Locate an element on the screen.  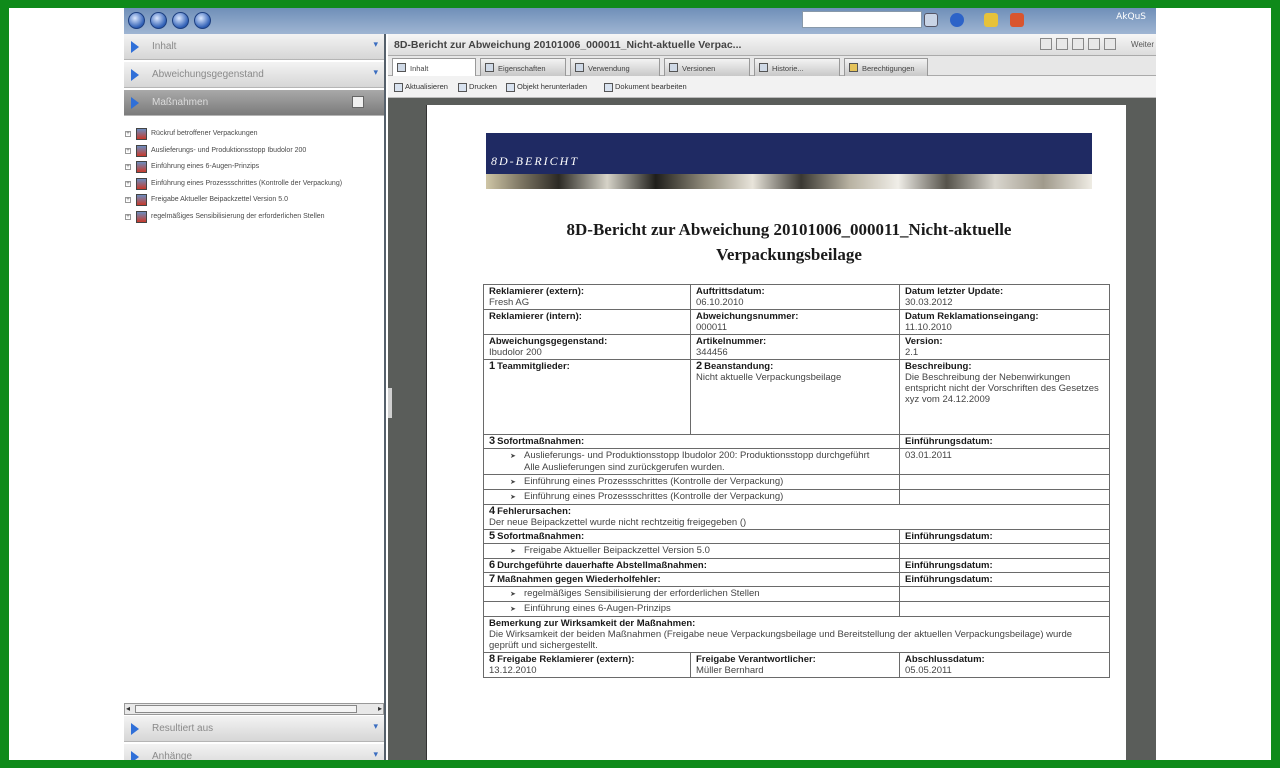
section-label: Maßnahmen gegen Wiederholfehler: is located at coordinates (579, 579).